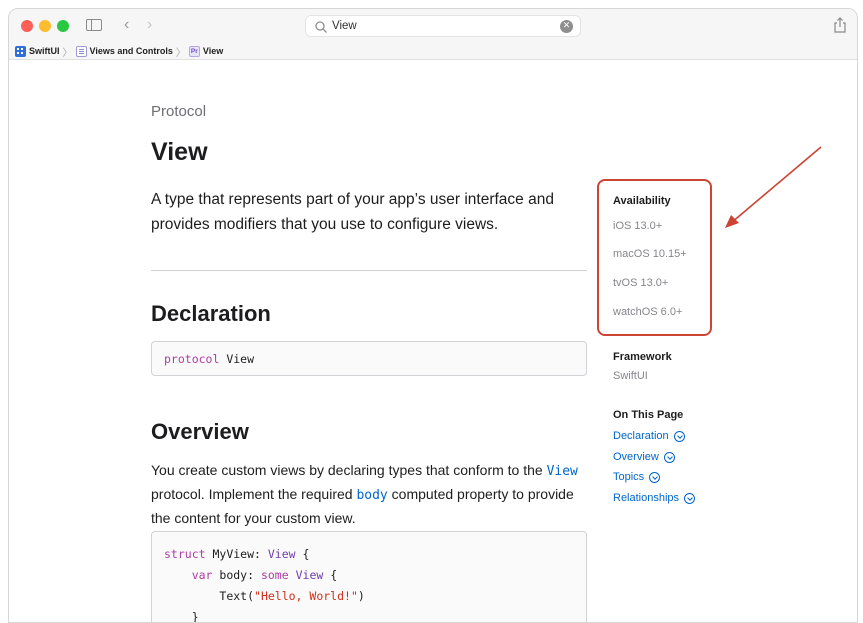 The width and height of the screenshot is (863, 623). Describe the element at coordinates (641, 436) in the screenshot. I see `on-this-page-label: Declaration` at that location.